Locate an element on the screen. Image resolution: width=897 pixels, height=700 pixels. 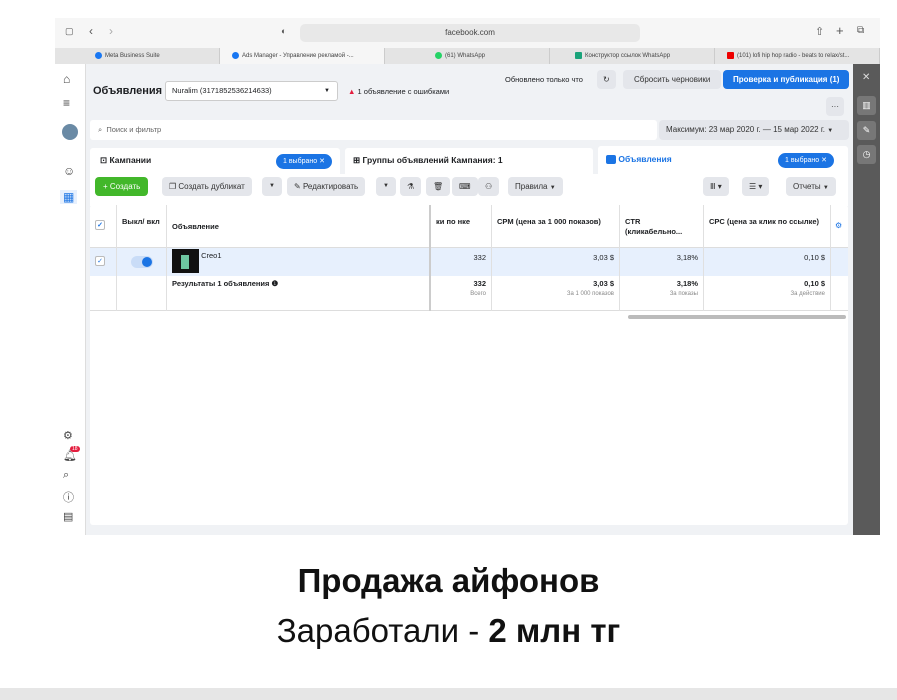
active-toggle is located at coordinates (141, 262).